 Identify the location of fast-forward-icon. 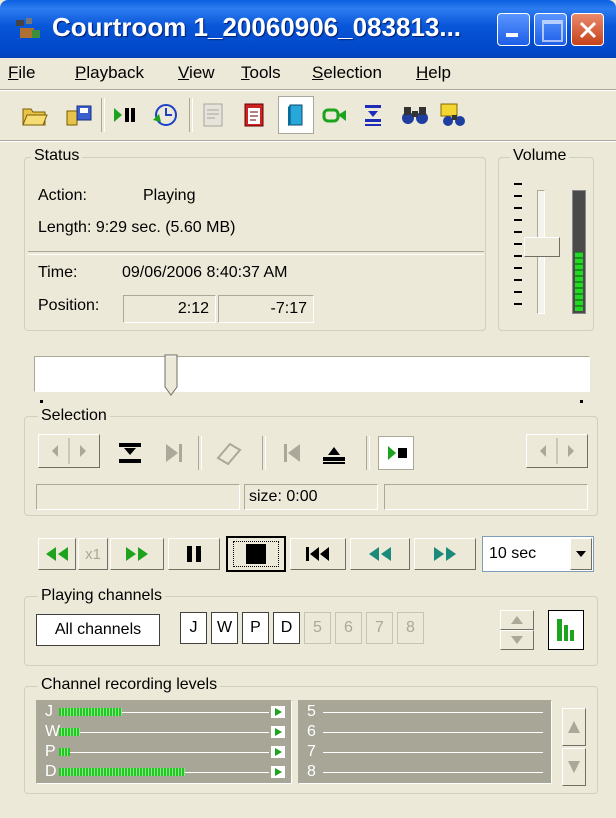
(137, 554).